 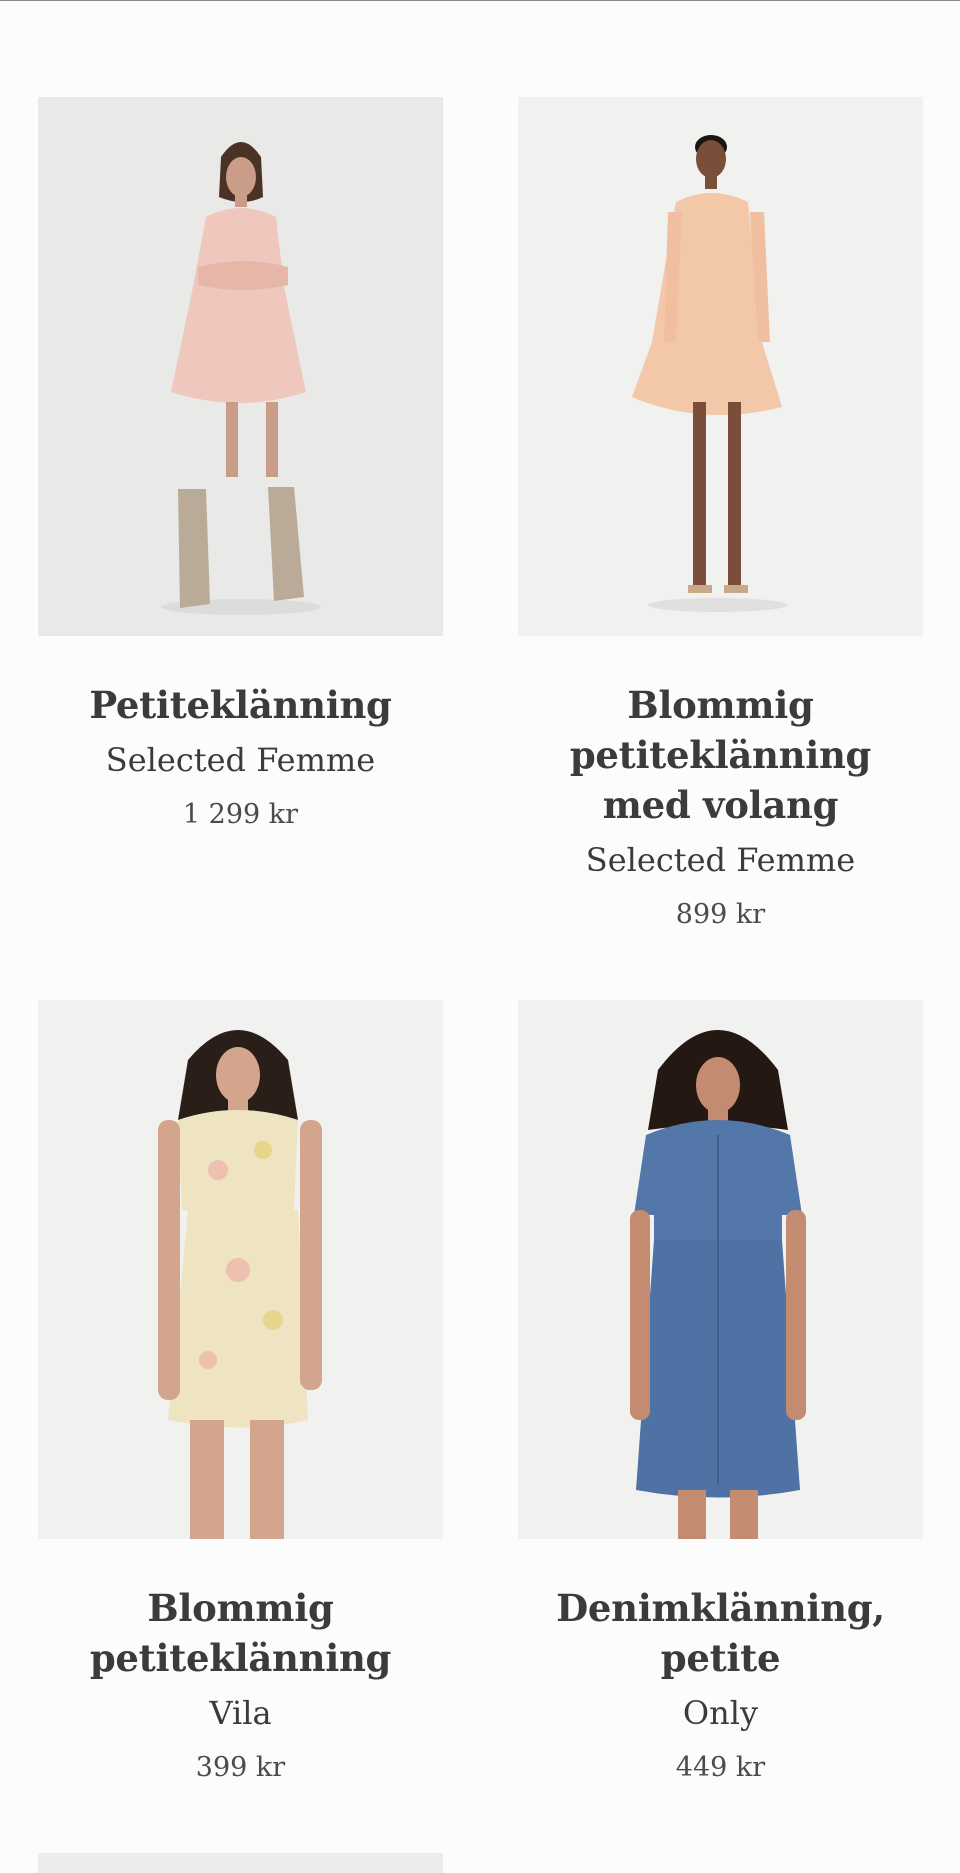 I want to click on product-price: 449 kr, so click(x=720, y=1767).